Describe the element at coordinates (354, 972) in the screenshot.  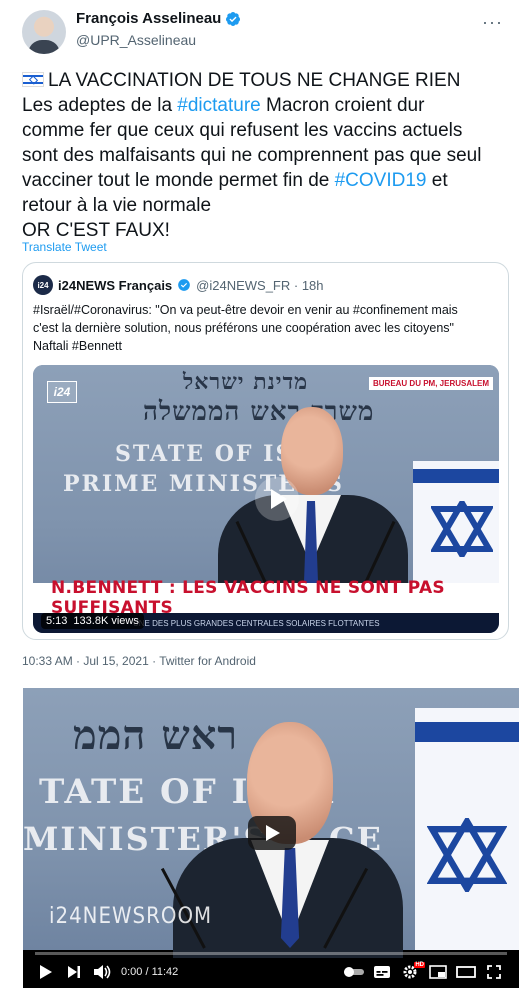
I see `autoplay-toggle-icon` at that location.